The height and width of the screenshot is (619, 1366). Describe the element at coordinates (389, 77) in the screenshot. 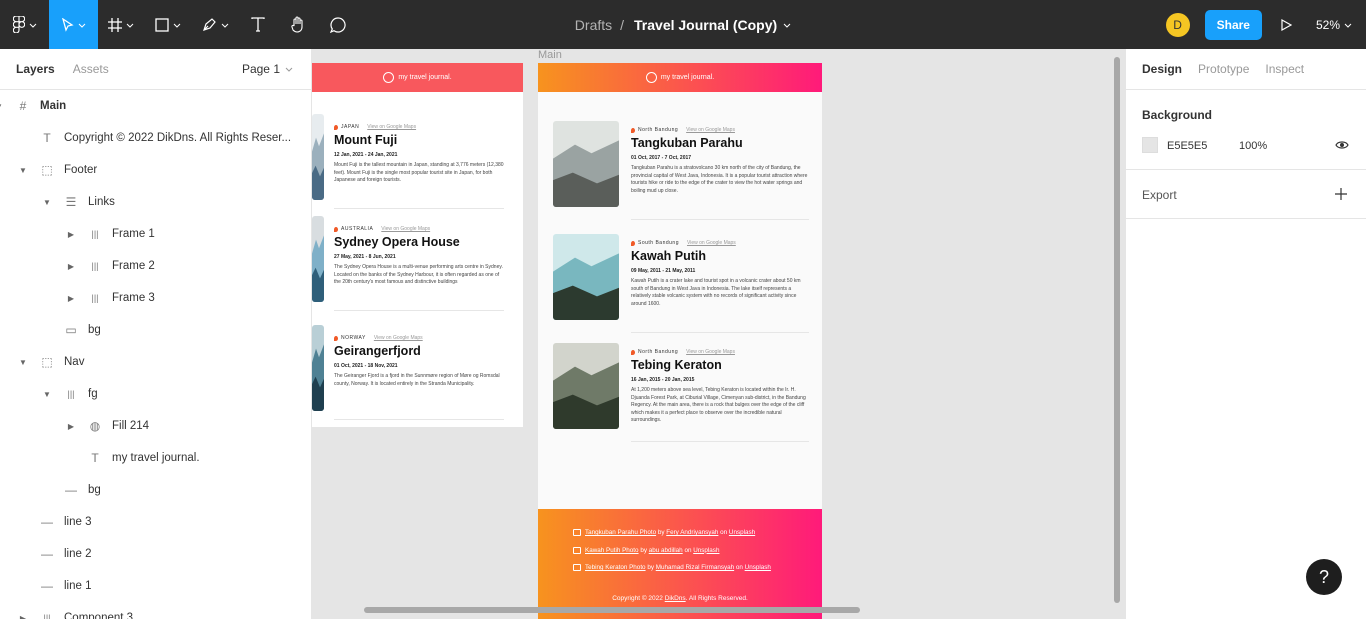

I see `globe-icon` at that location.